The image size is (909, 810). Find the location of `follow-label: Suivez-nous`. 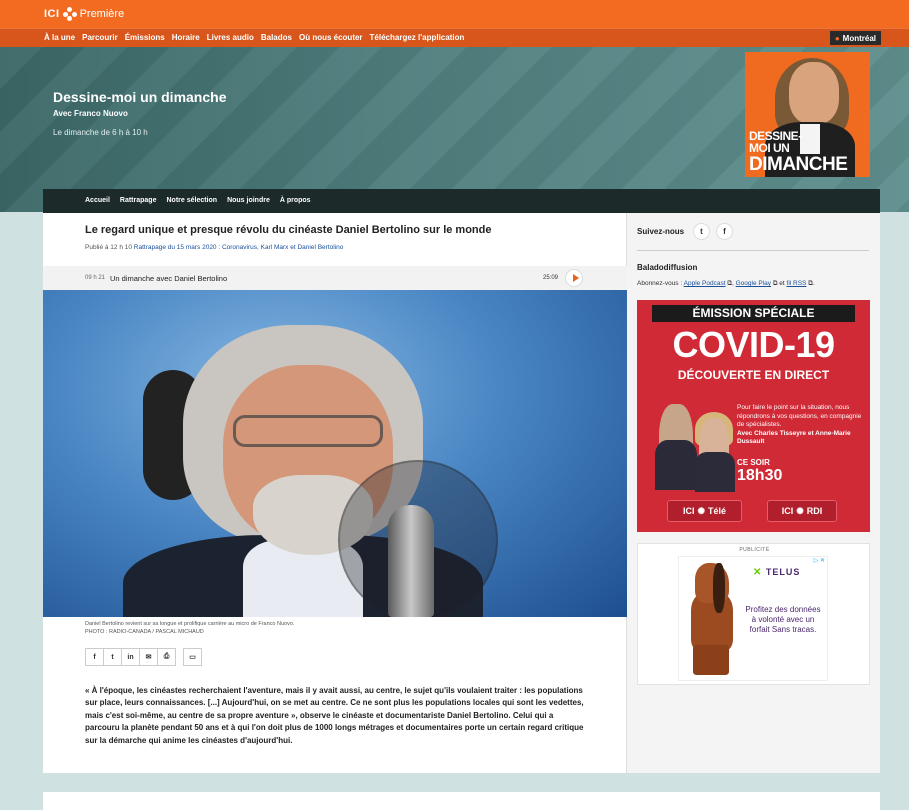

follow-label: Suivez-nous is located at coordinates (661, 231).